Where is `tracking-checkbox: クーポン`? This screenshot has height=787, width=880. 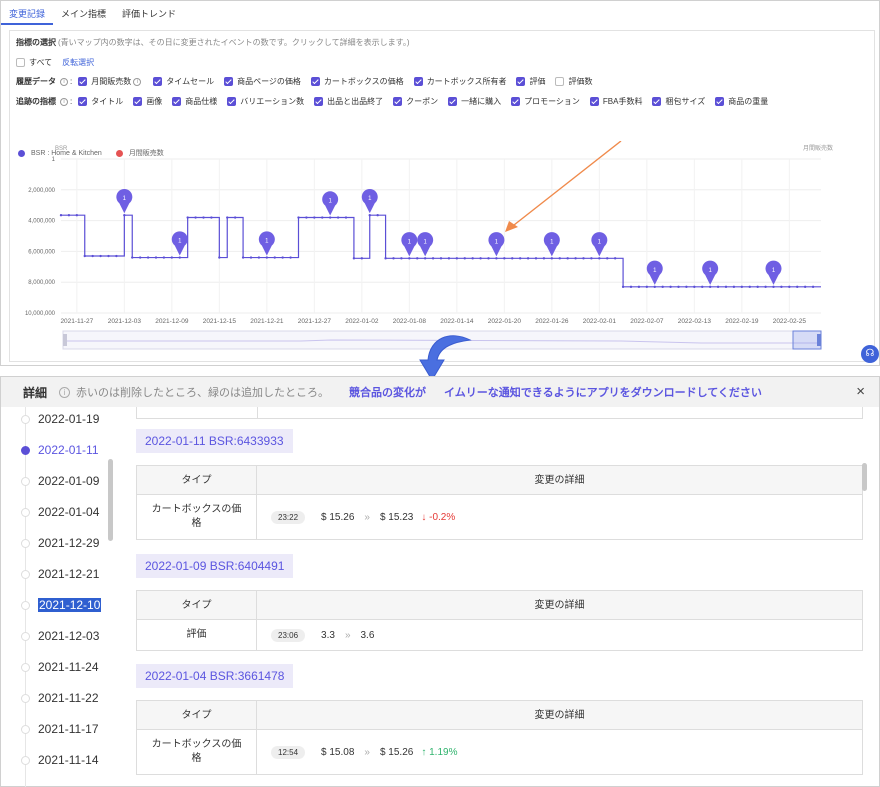
tracking-checkbox: クーポン is located at coordinates (415, 101).